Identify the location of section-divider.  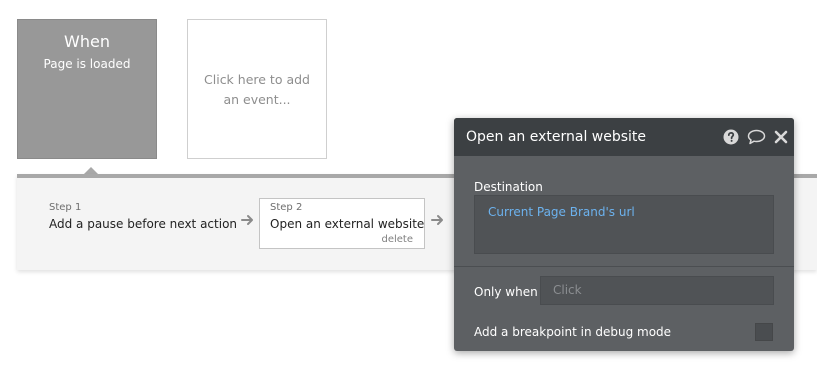
(624, 266).